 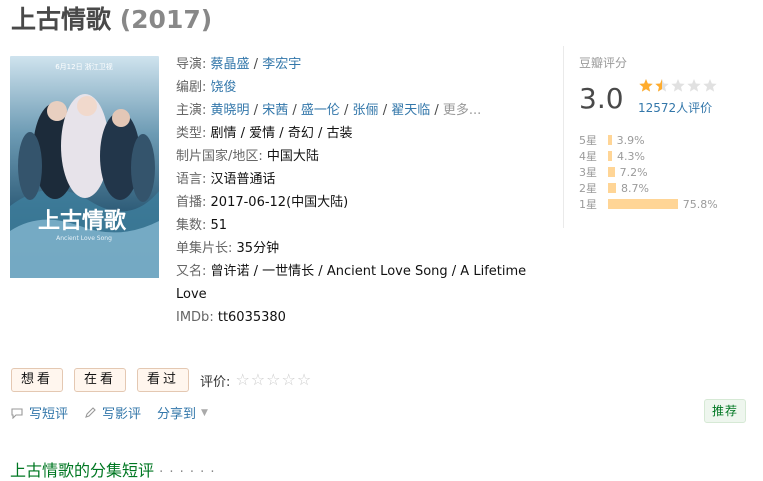 What do you see at coordinates (195, 317) in the screenshot?
I see `imdb-label: IMDb:` at bounding box center [195, 317].